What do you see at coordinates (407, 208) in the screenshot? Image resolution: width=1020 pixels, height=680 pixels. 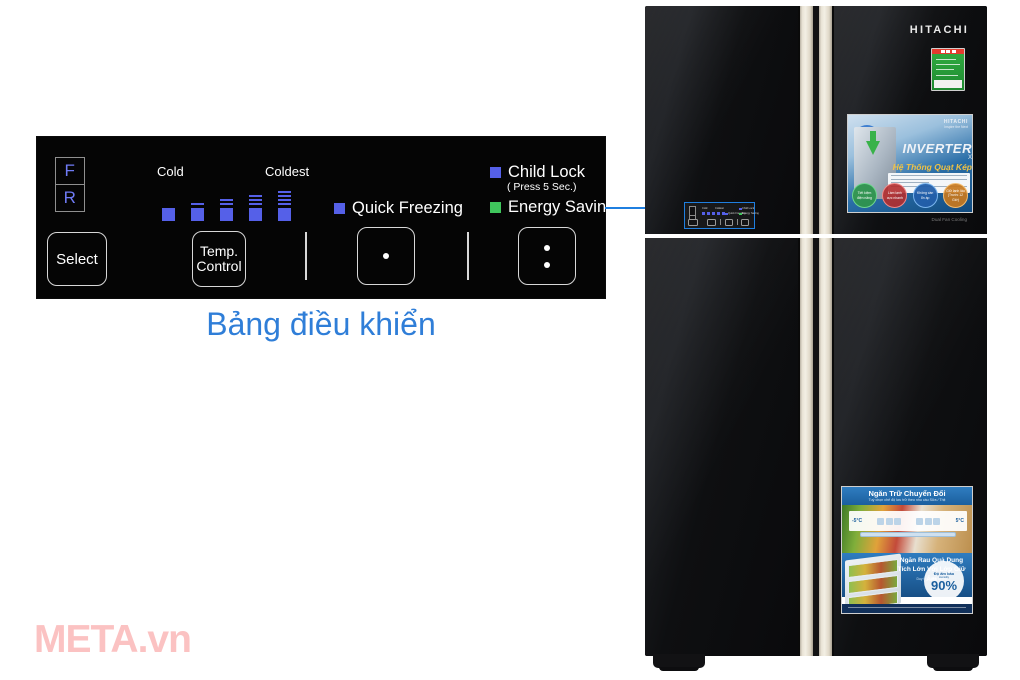 I see `quick-freezing-label: Quick Freezing` at bounding box center [407, 208].